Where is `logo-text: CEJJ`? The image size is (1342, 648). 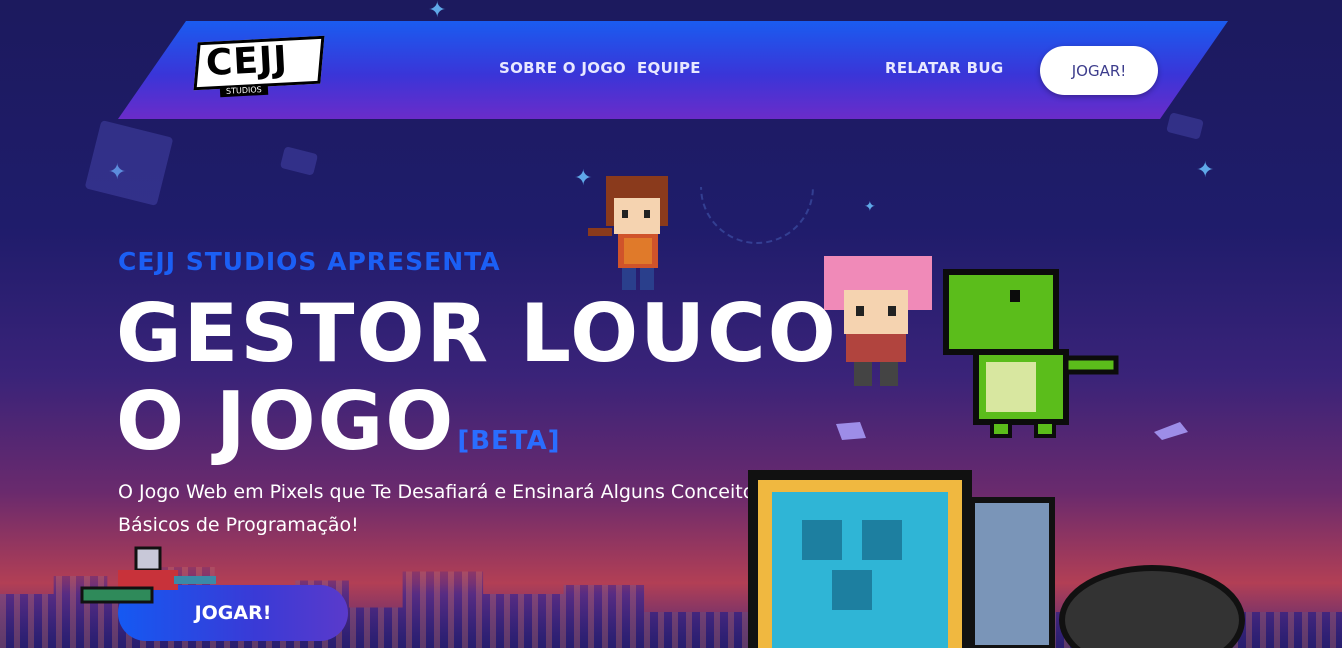
logo-text: CEJJ is located at coordinates (246, 61).